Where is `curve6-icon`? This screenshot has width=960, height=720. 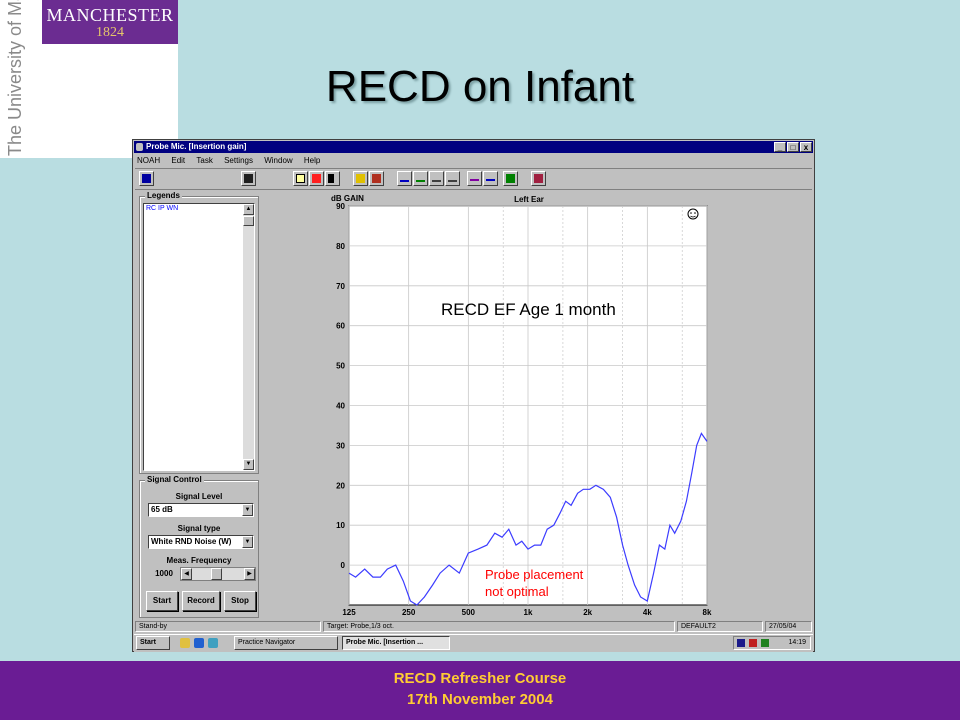
curve6-icon is located at coordinates (490, 178).